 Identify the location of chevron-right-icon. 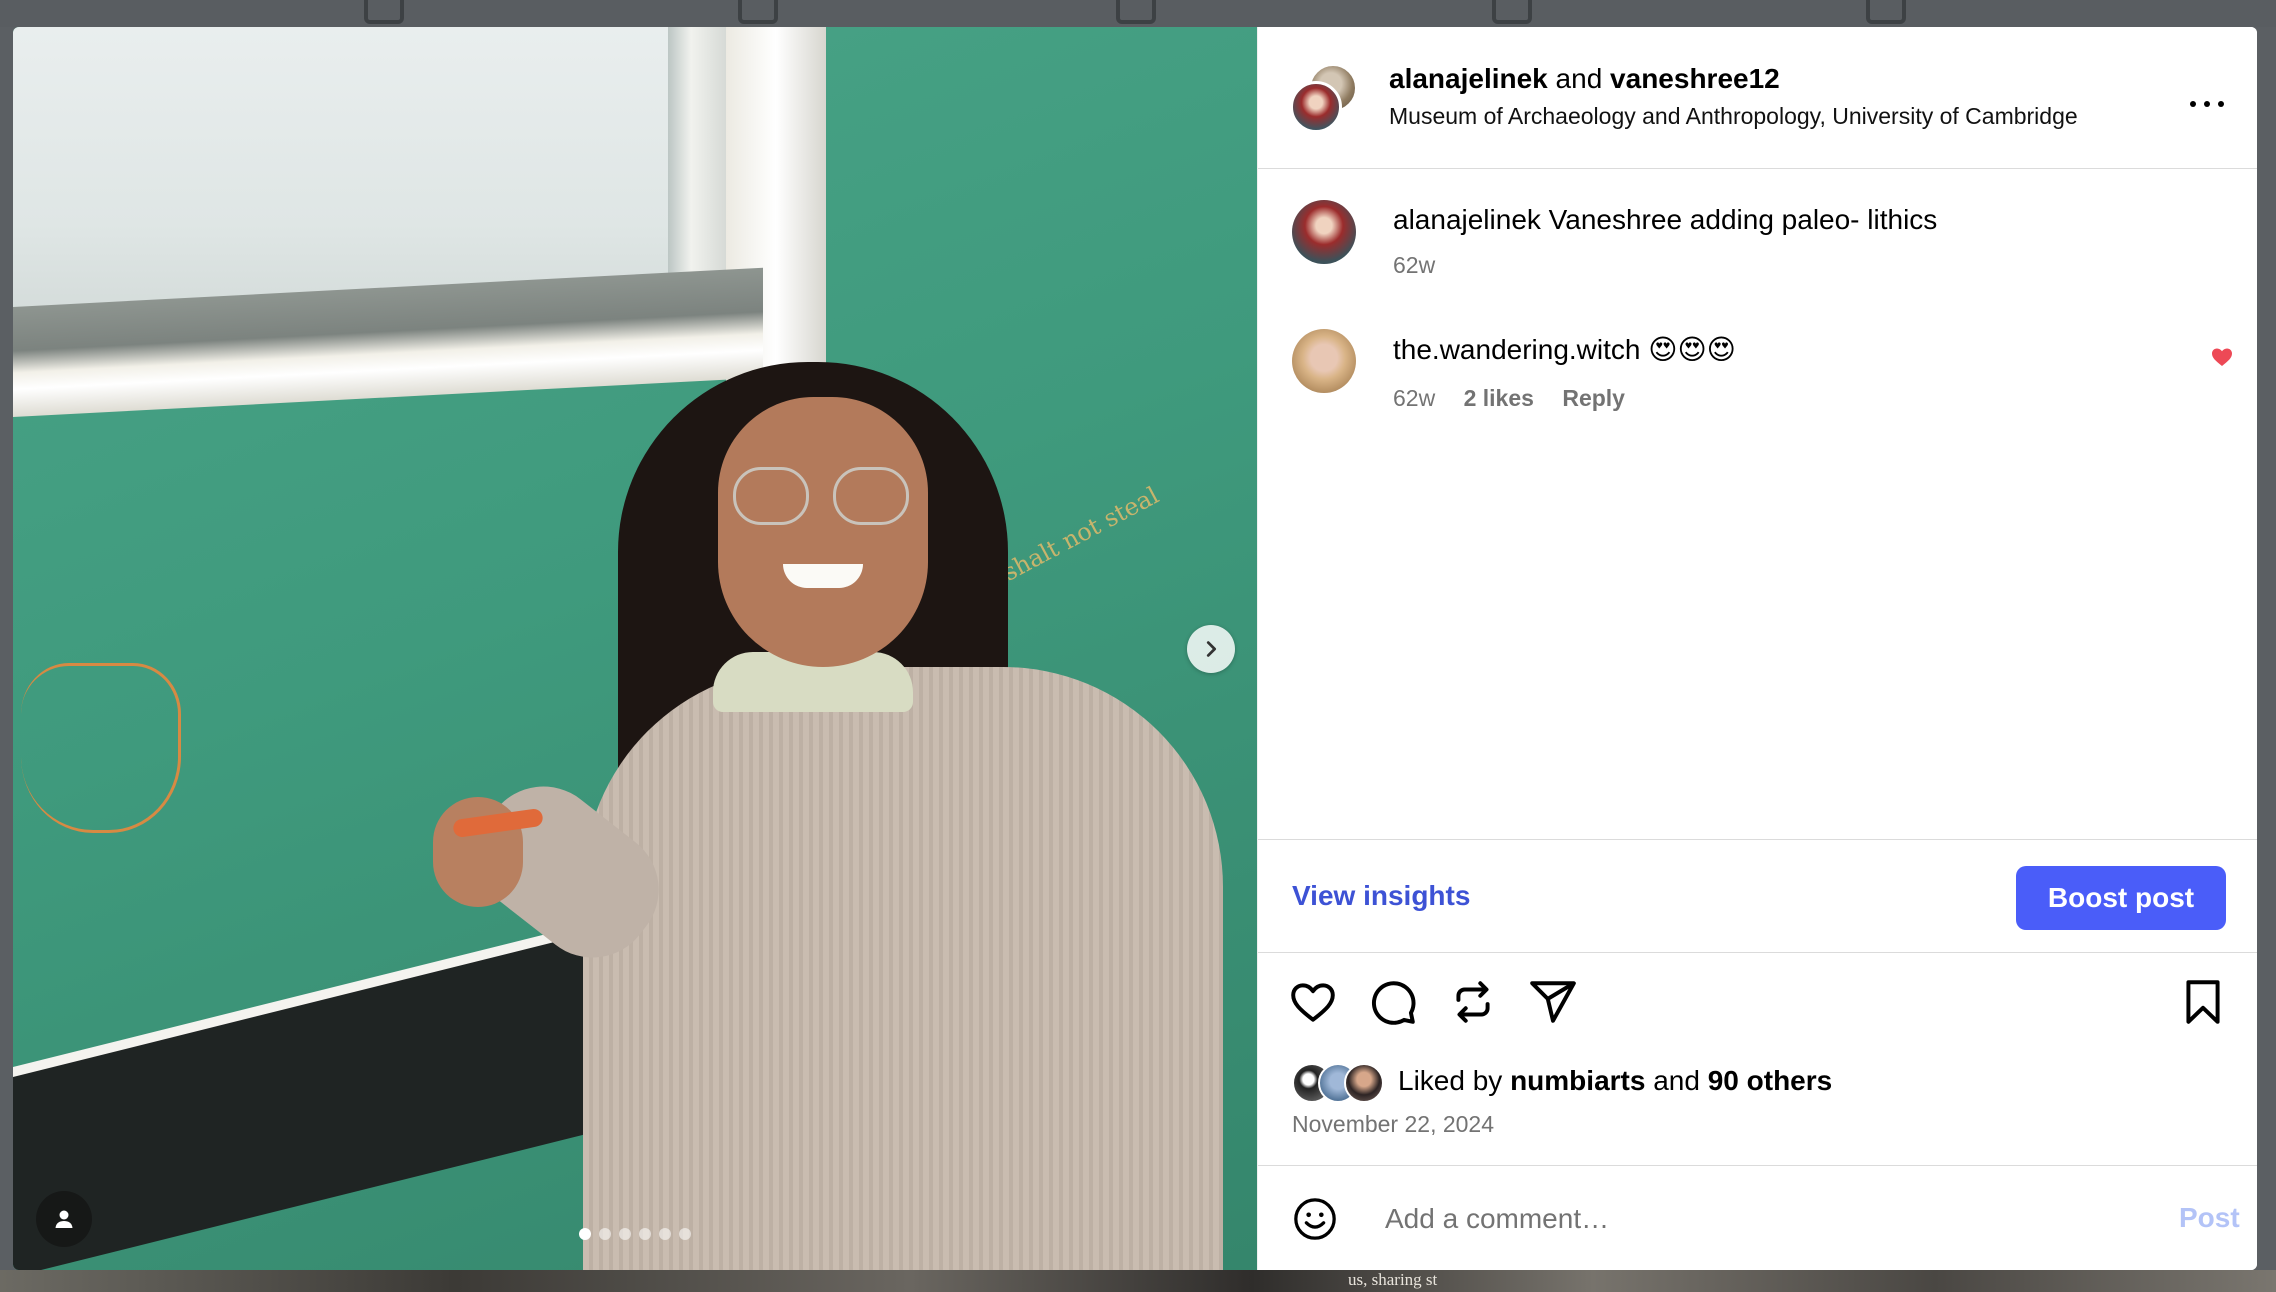
(1211, 649).